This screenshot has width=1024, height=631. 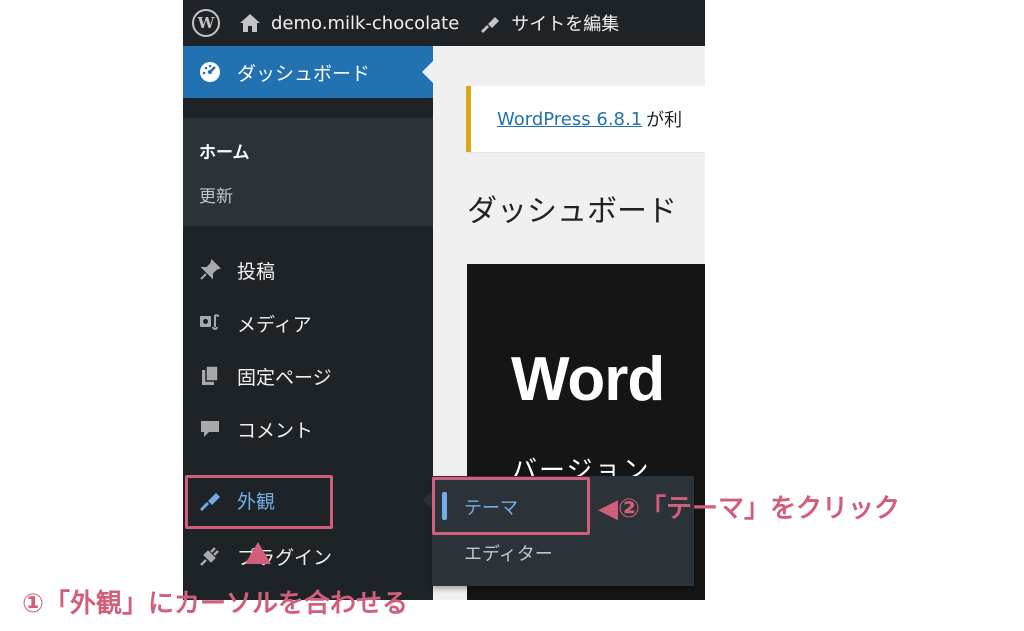 What do you see at coordinates (210, 270) in the screenshot?
I see `pin-icon` at bounding box center [210, 270].